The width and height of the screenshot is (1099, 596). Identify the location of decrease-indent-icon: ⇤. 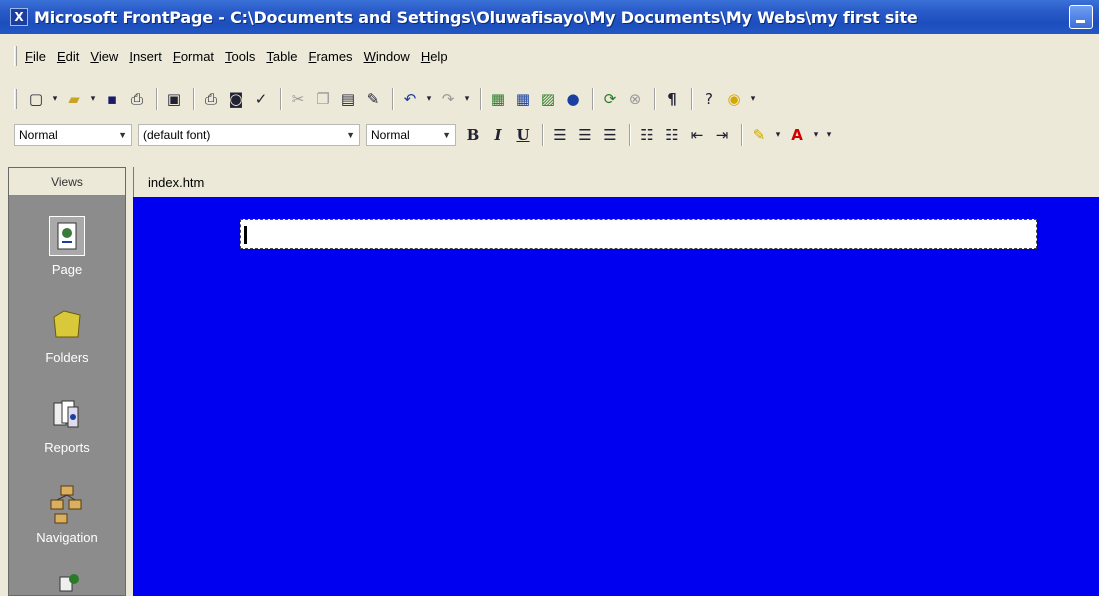
(697, 135).